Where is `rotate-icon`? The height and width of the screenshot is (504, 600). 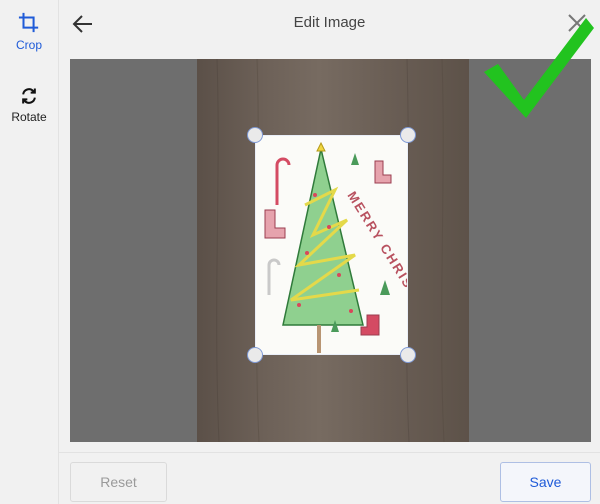 rotate-icon is located at coordinates (29, 96).